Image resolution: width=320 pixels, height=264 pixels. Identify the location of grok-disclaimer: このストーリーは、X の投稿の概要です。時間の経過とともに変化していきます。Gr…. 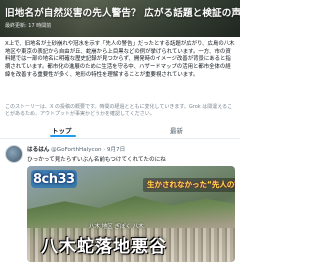
(120, 110).